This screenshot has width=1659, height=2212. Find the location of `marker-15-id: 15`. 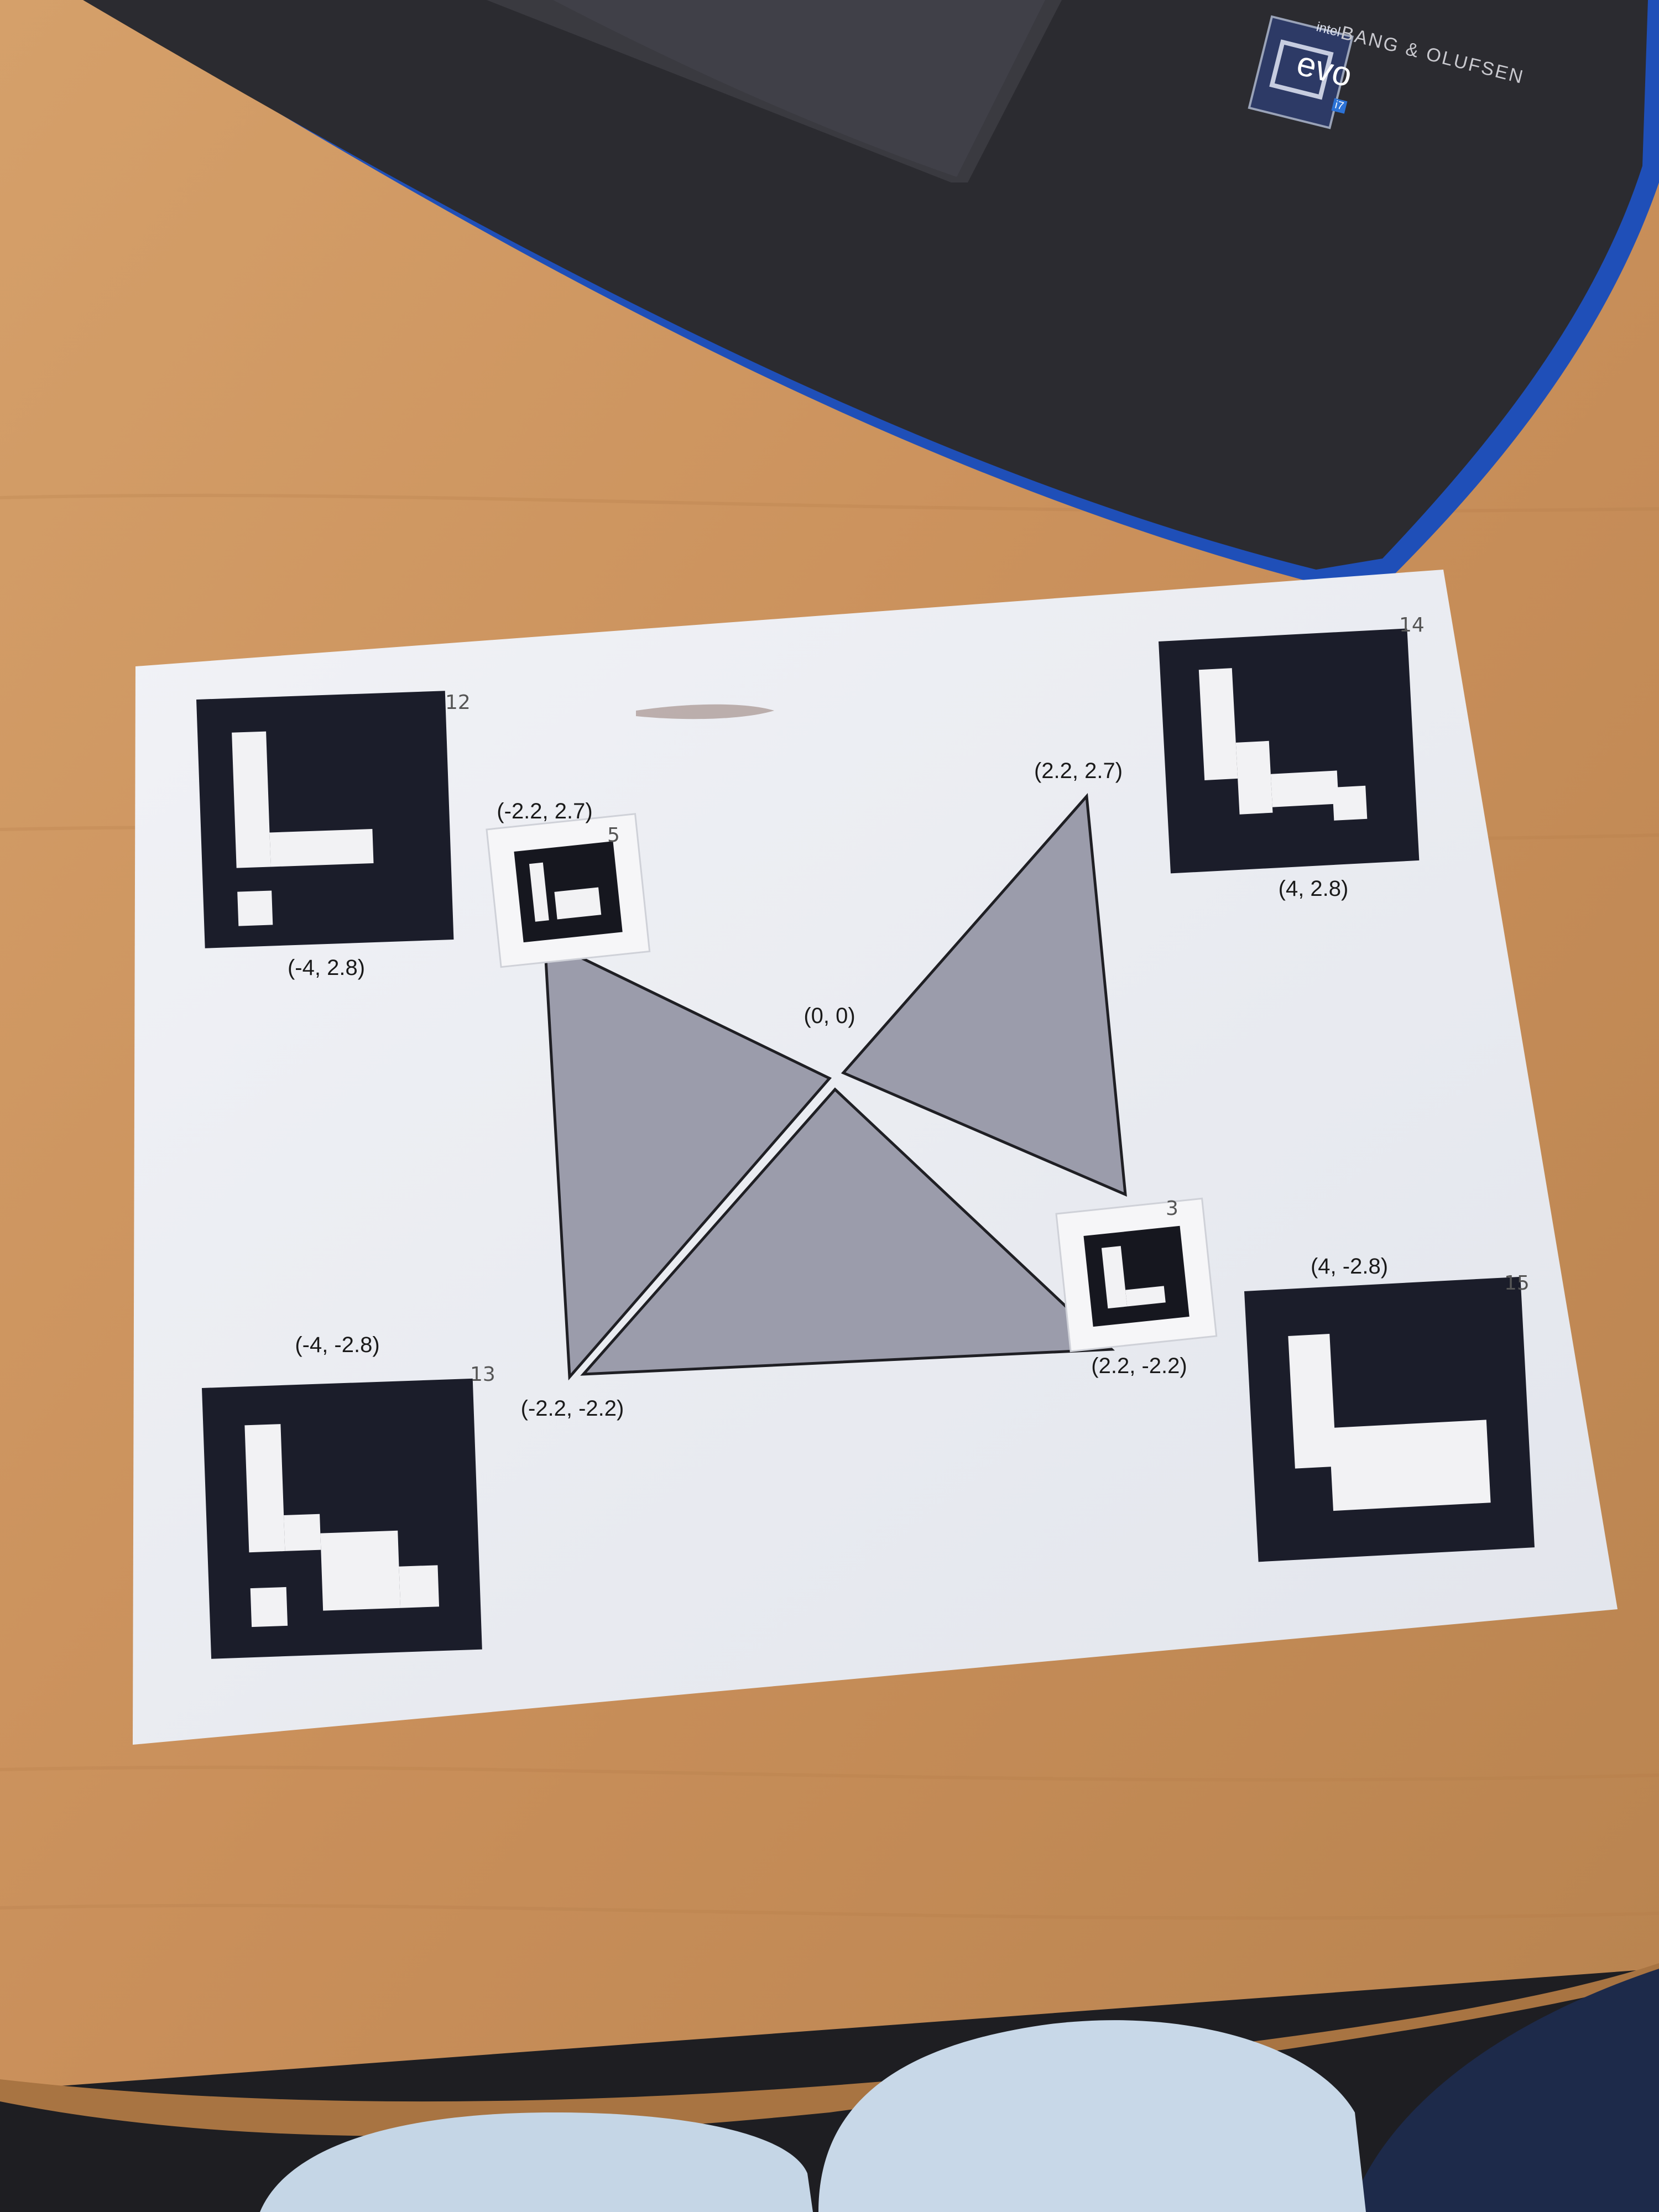

marker-15-id: 15 is located at coordinates (1517, 1284).